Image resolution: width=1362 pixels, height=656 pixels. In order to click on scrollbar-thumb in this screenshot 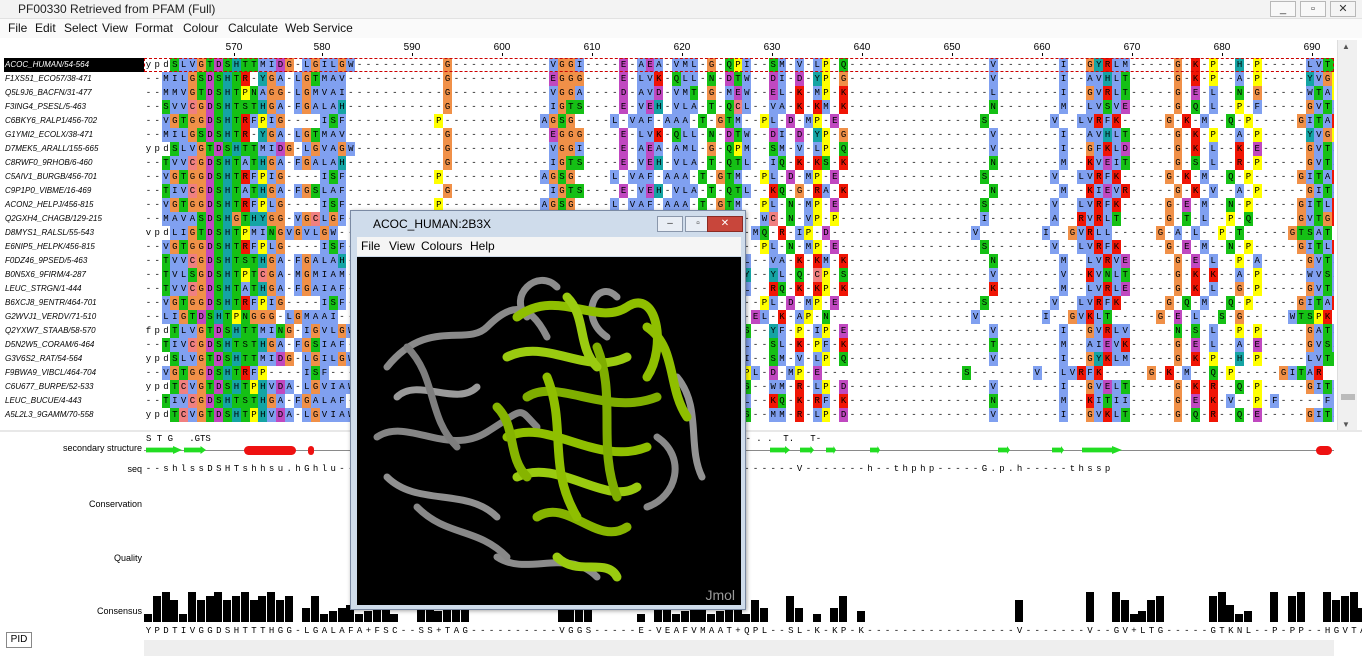, I will do `click(1348, 397)`.